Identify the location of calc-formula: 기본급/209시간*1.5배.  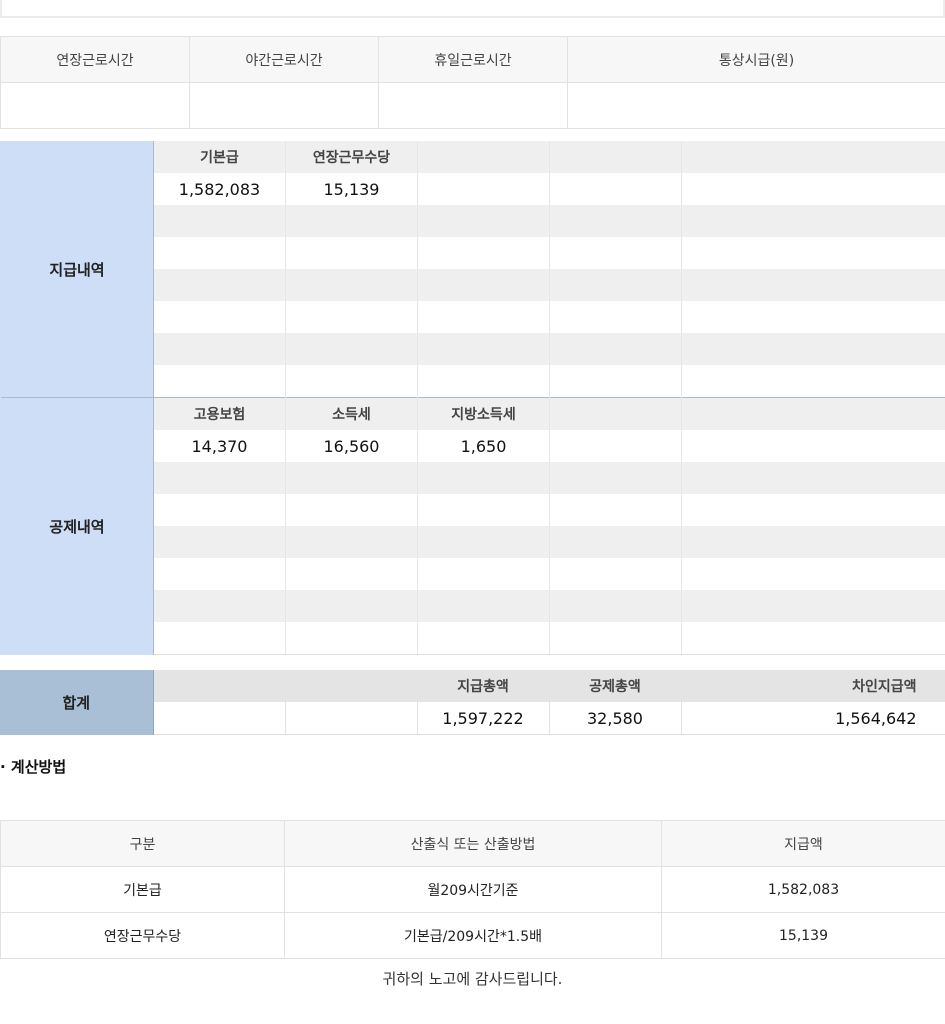
(473, 935).